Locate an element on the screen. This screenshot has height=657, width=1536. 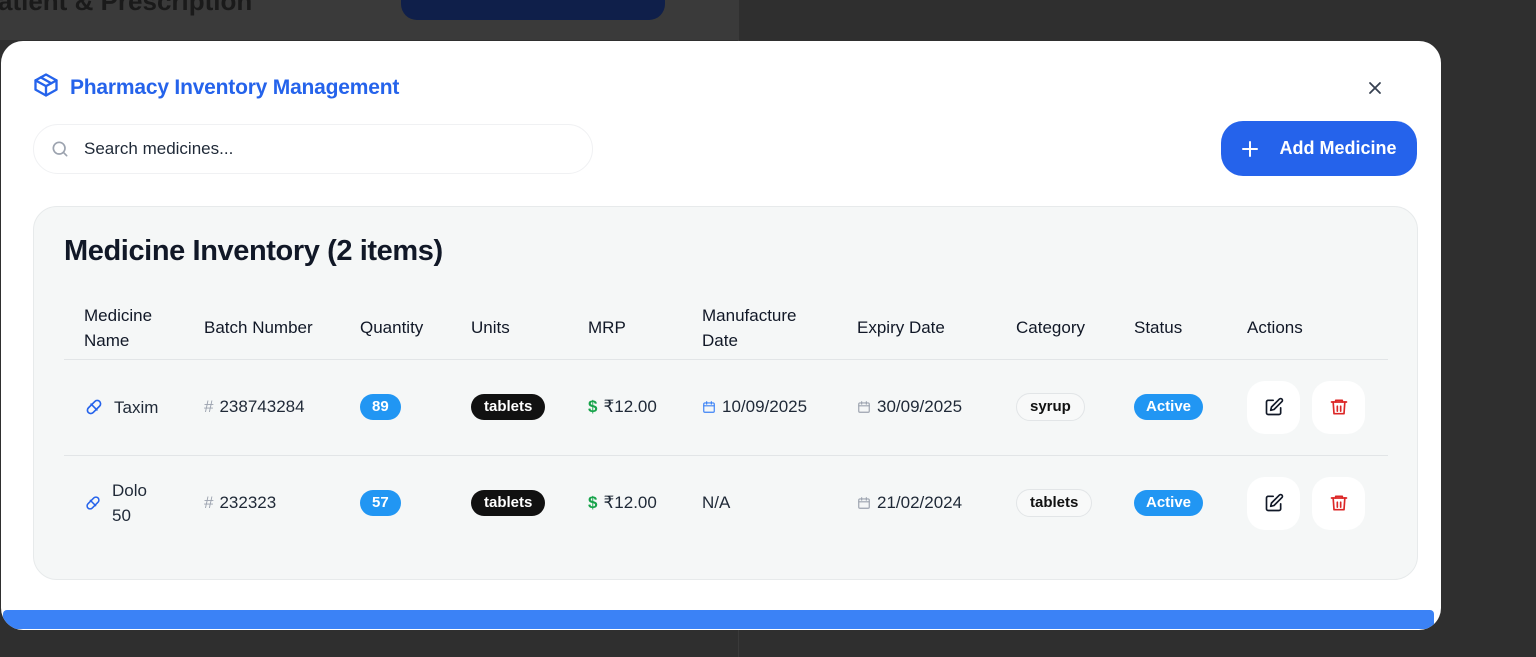
cell-category: tablets is located at coordinates (1055, 503).